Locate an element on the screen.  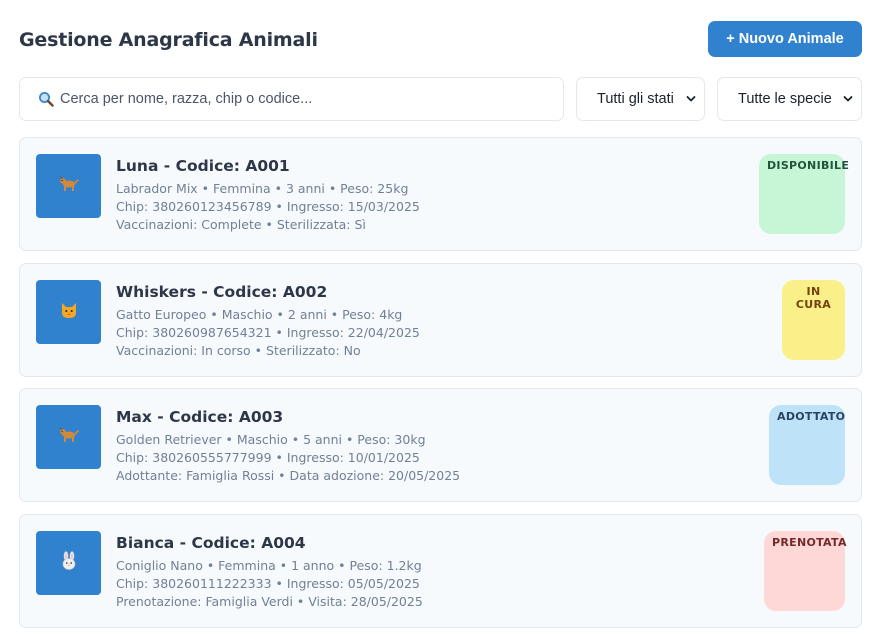
animal-title: Whiskers - Codice: A002 is located at coordinates (222, 292).